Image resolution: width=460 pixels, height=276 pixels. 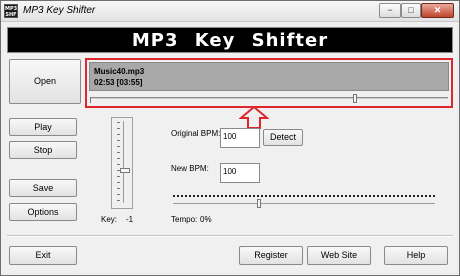 I want to click on key-slider-thumb, so click(x=125, y=170).